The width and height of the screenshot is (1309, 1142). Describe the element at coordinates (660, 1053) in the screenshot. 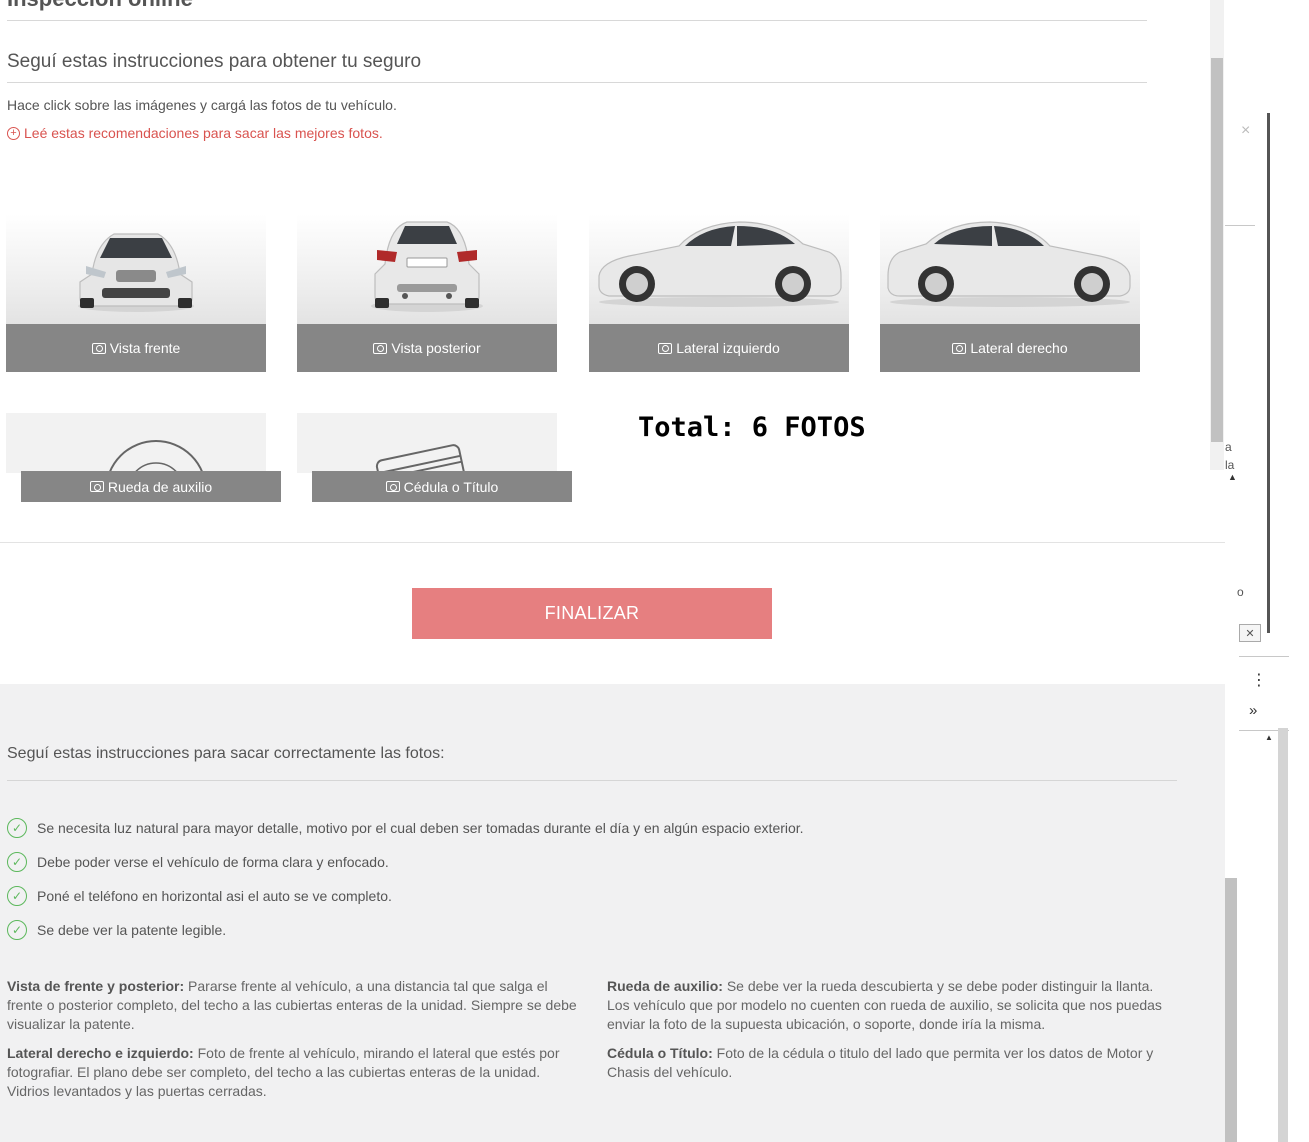

I see `detail-title: Cédula o Título:` at that location.